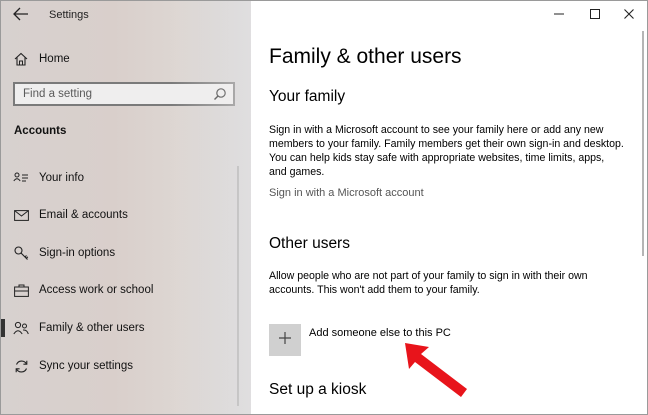  What do you see at coordinates (77, 253) in the screenshot?
I see `sidebar-item-label: Sign-in options` at bounding box center [77, 253].